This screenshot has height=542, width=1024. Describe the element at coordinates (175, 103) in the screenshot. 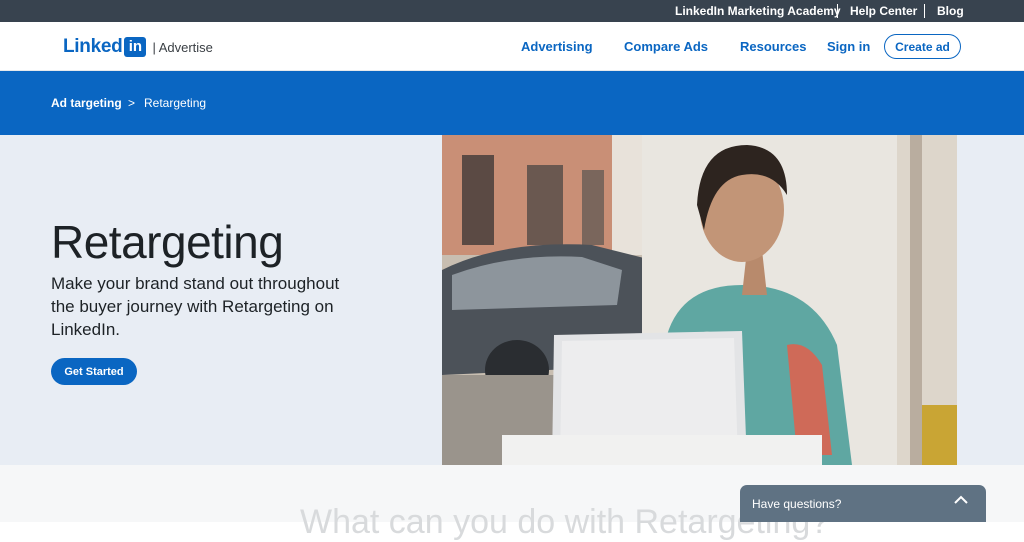

I see `breadcrumb-current: Retargeting` at that location.